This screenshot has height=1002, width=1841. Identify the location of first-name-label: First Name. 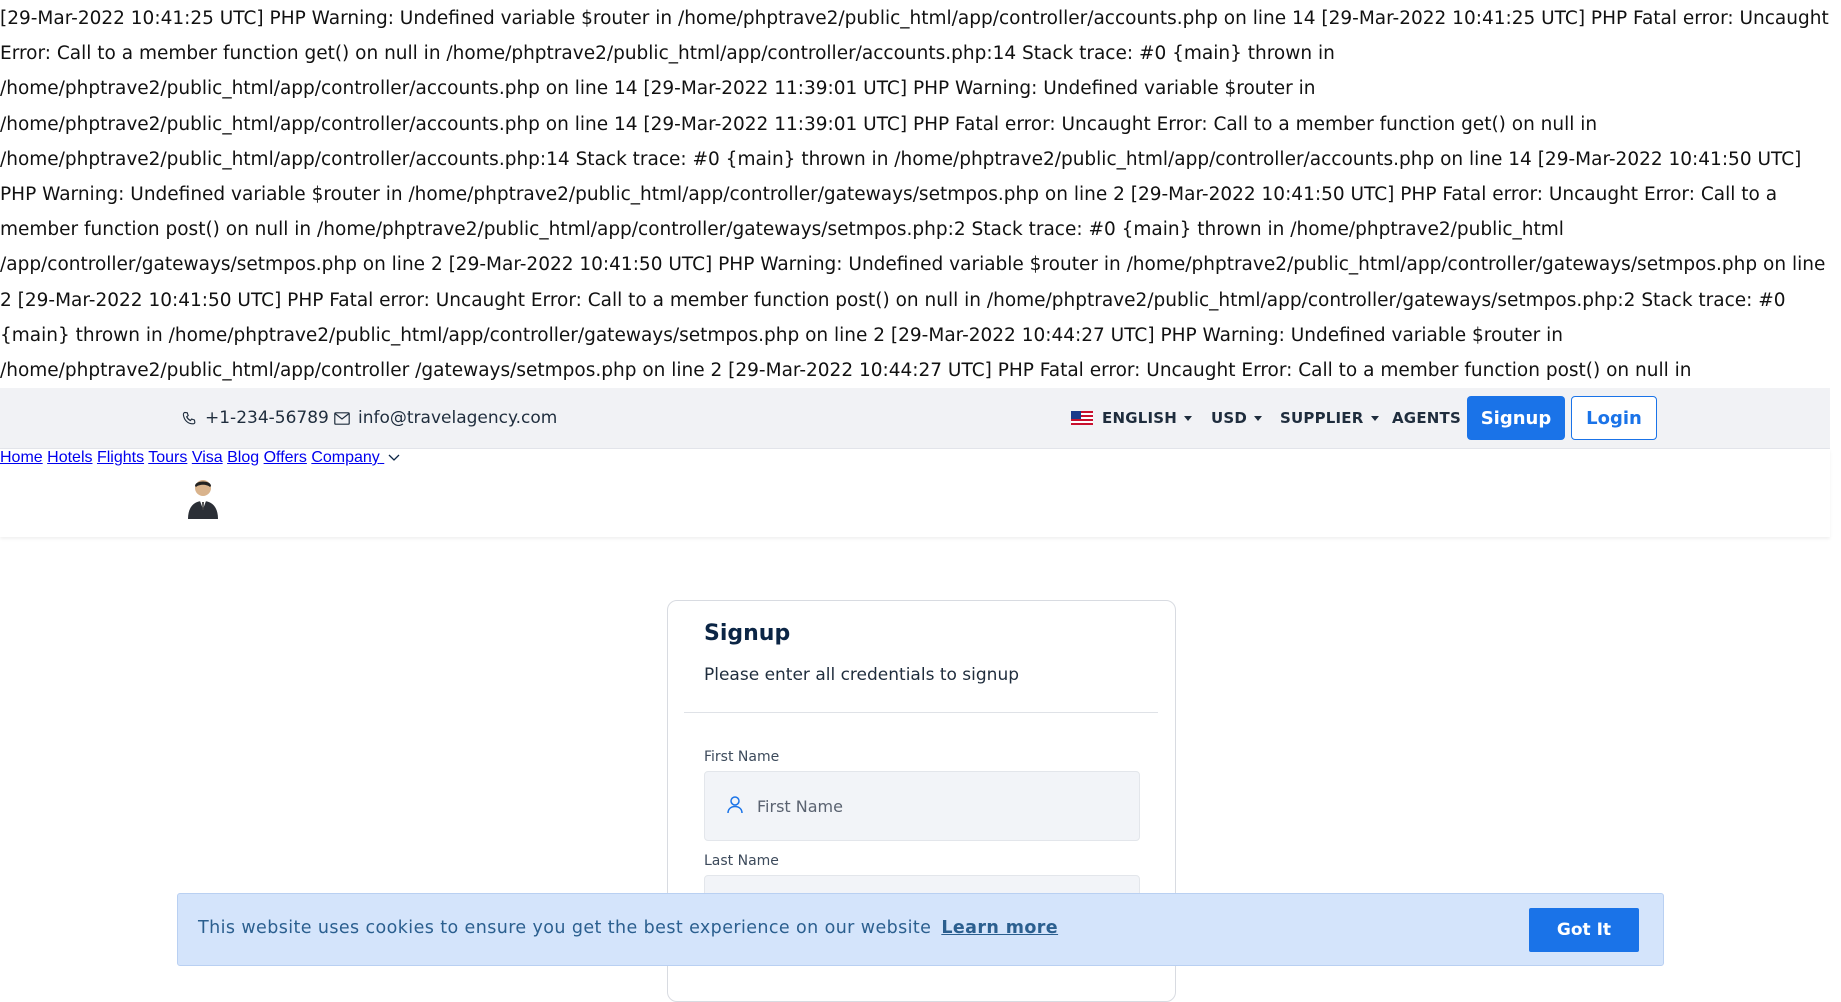
(742, 757).